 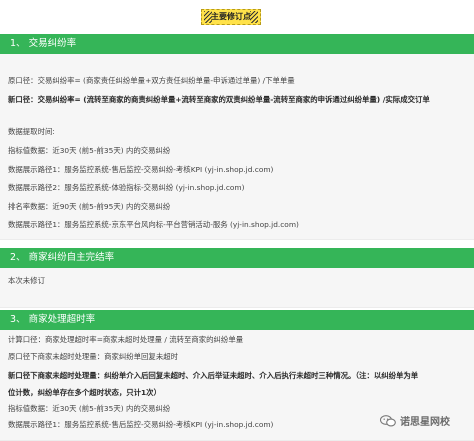 I want to click on section-3-line-5: 指标值数据：近30天 (前5-前35天) 内的交易纠纷, so click(x=89, y=408).